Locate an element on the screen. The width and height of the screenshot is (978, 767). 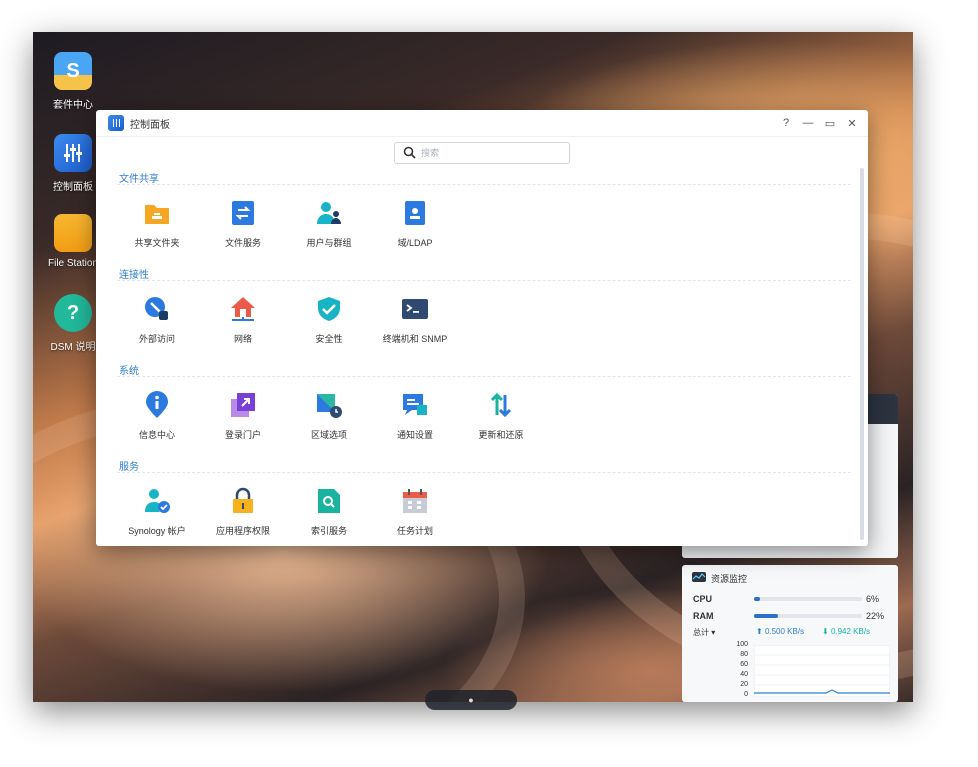
cpu-bar-fill is located at coordinates (757, 599).